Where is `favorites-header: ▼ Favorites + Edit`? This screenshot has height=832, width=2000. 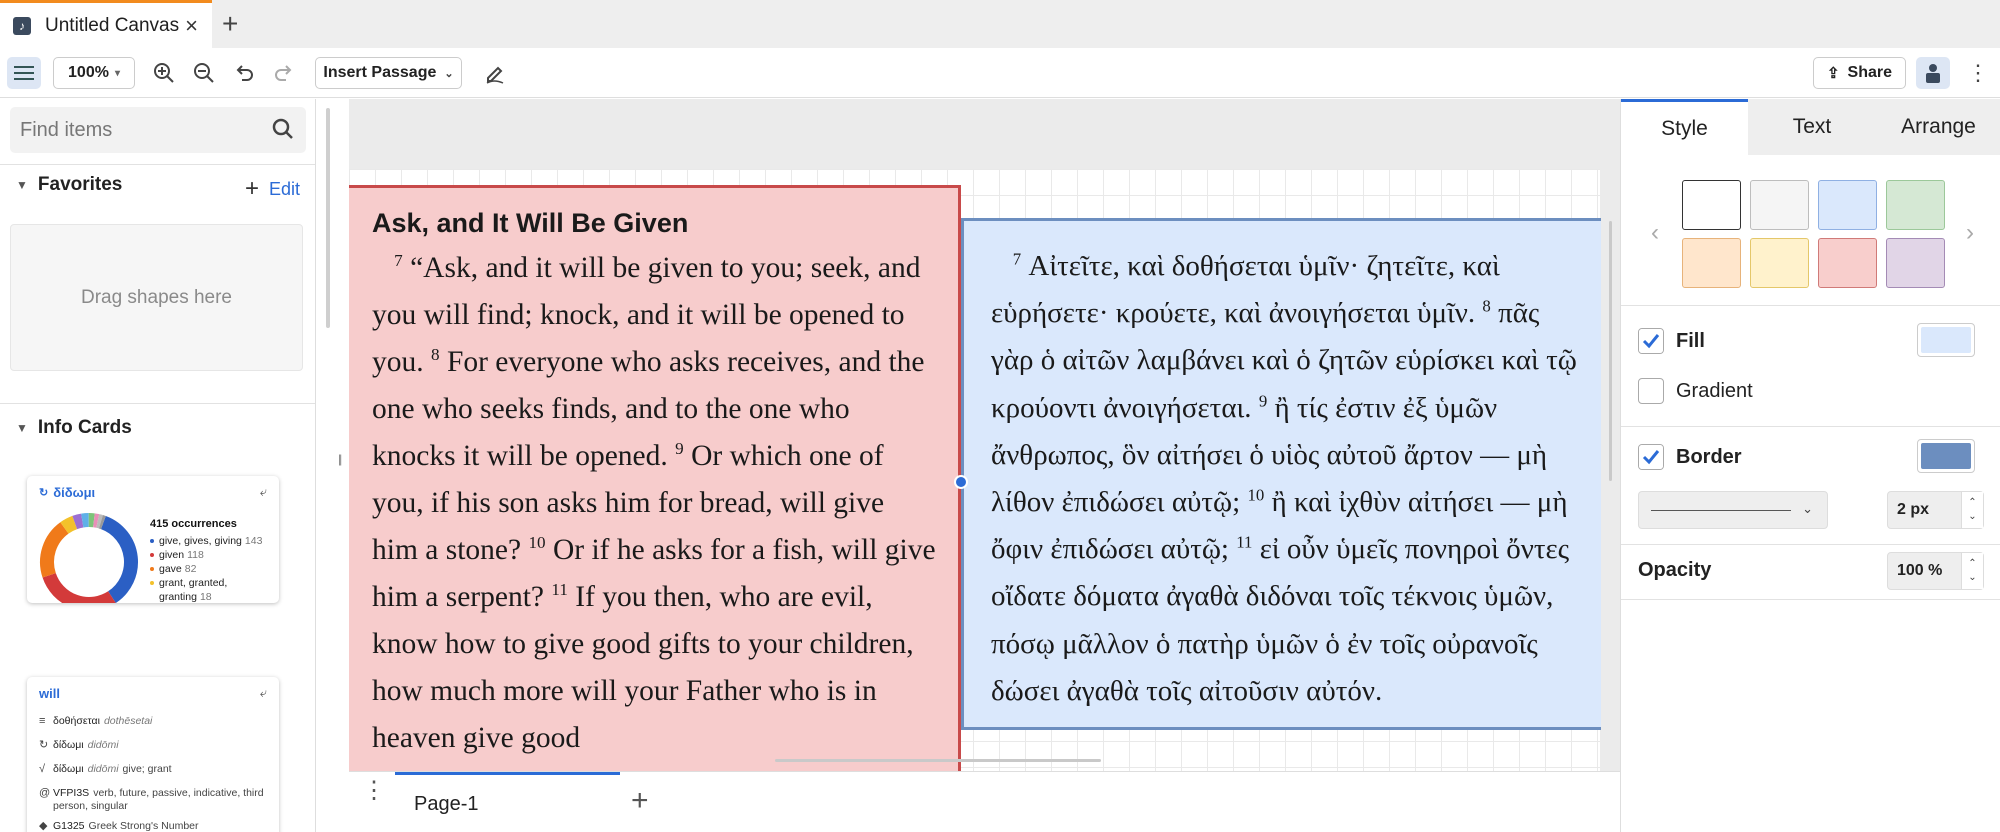 favorites-header: ▼ Favorites + Edit is located at coordinates (157, 184).